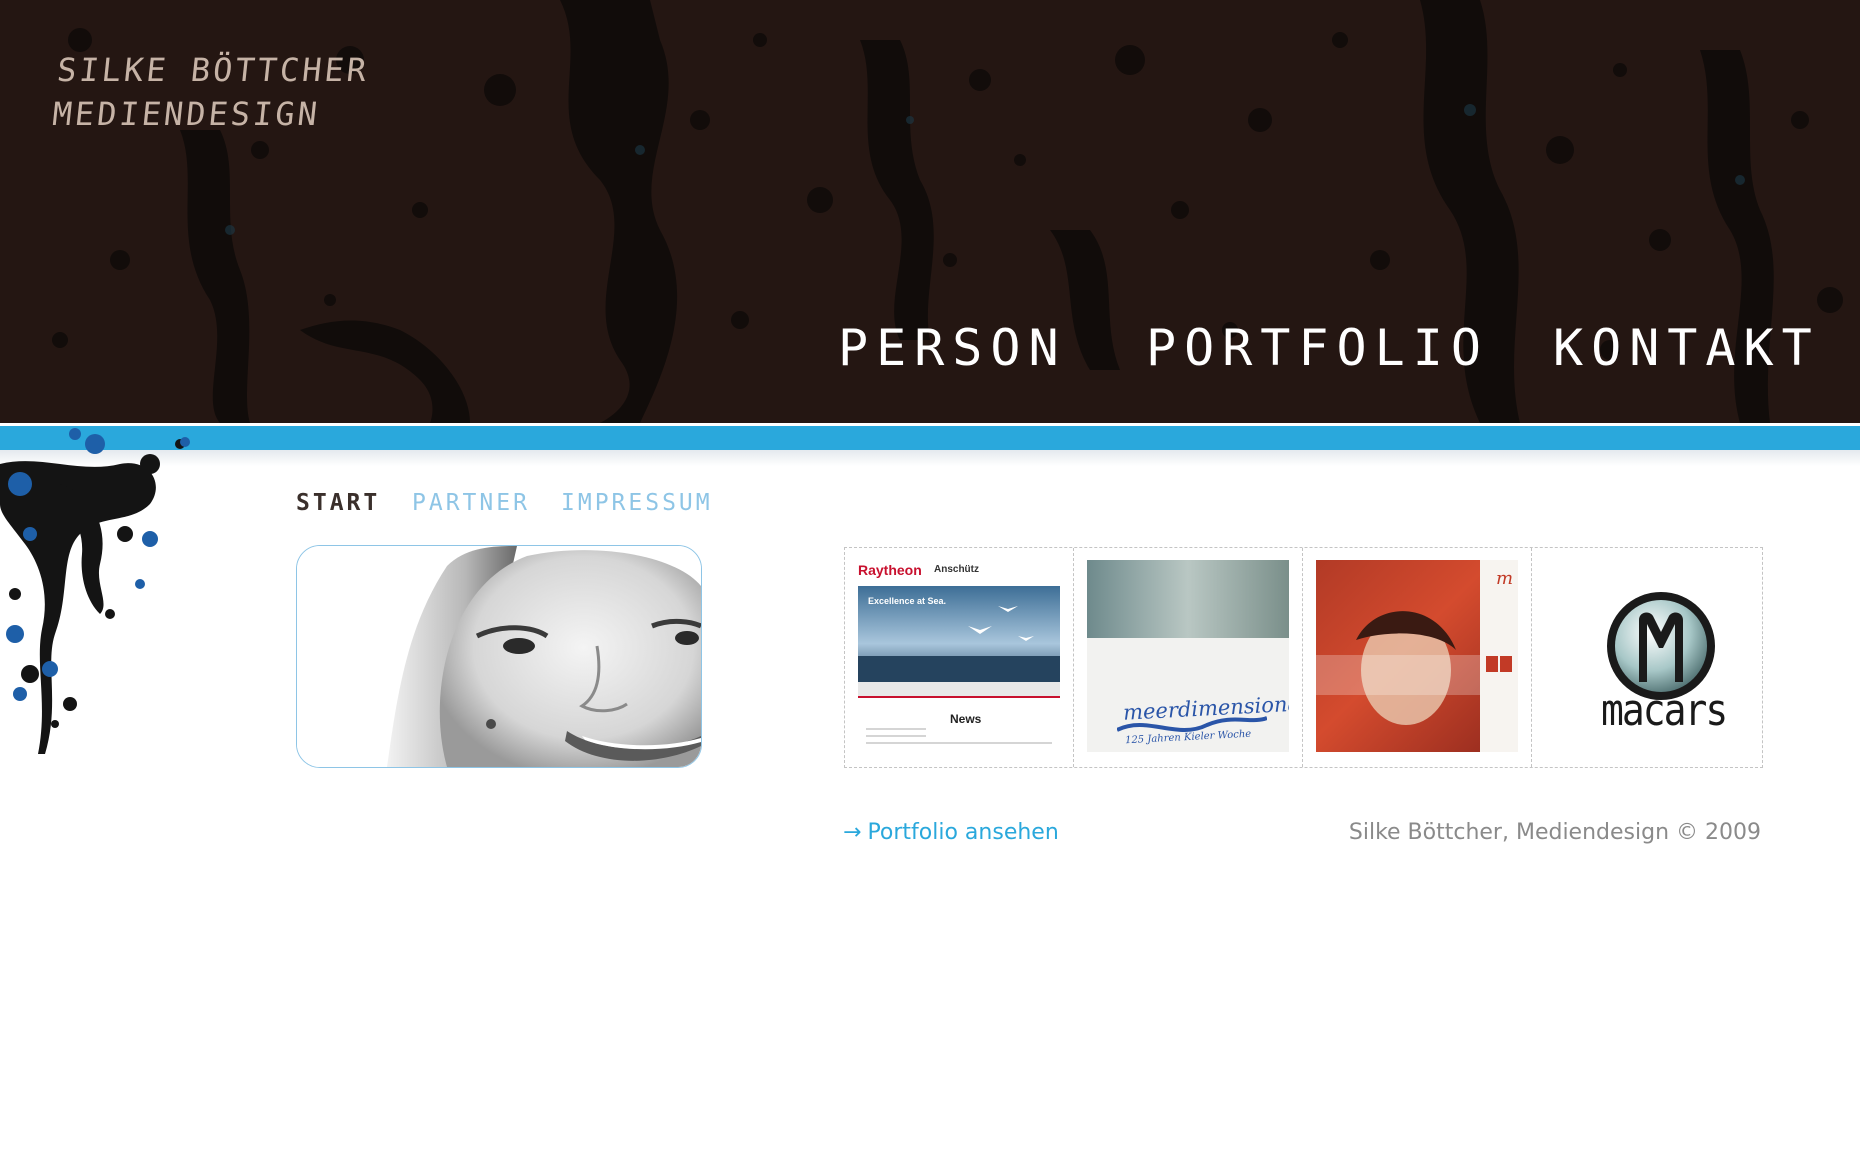 This screenshot has width=1860, height=1162. I want to click on woman-portrait-image, so click(1398, 668).